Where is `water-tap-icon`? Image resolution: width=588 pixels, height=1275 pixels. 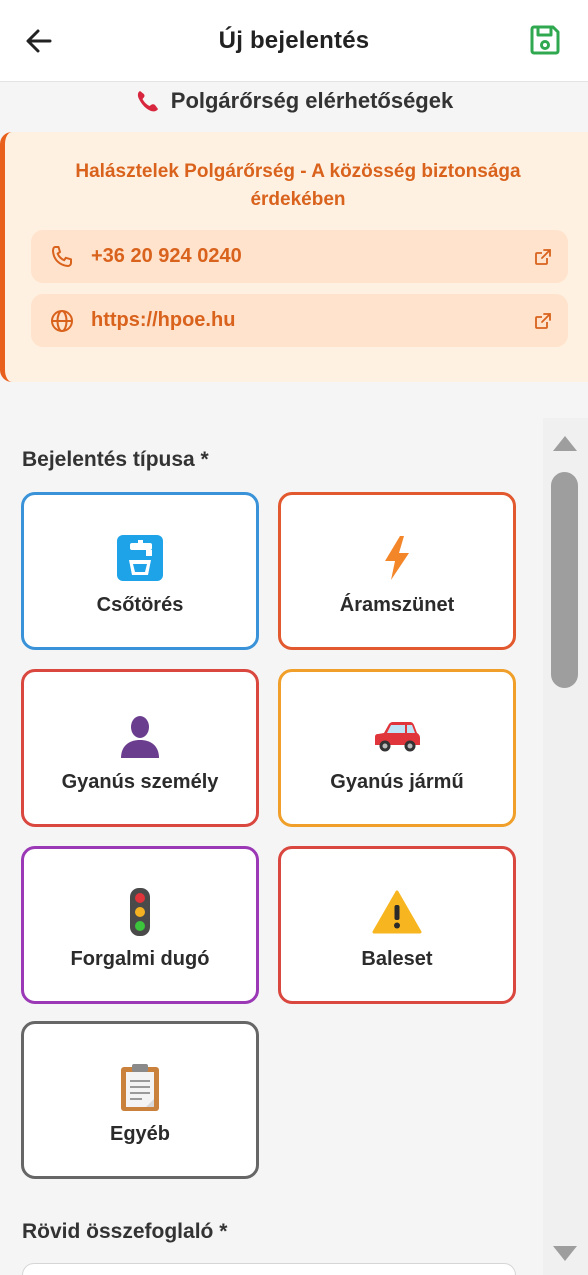 water-tap-icon is located at coordinates (140, 557).